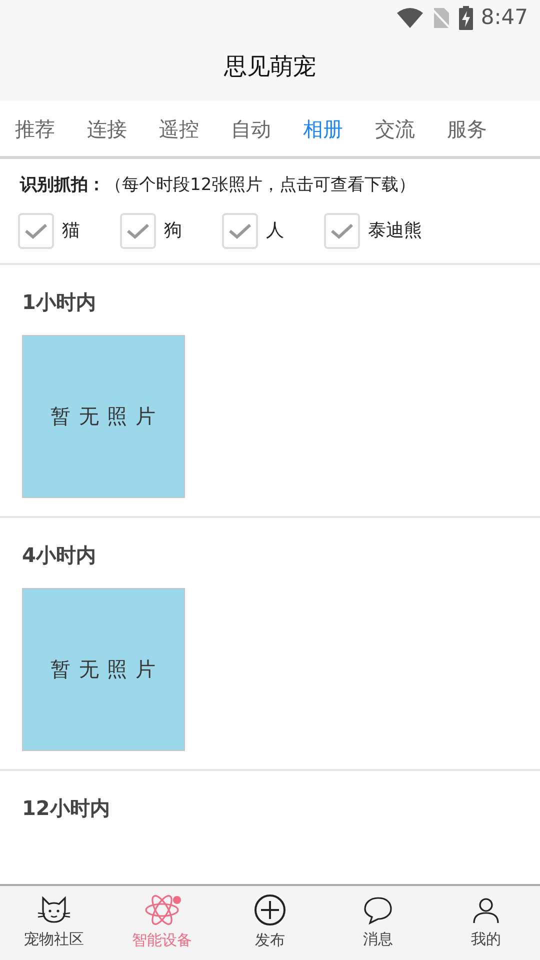 Image resolution: width=540 pixels, height=960 pixels. Describe the element at coordinates (486, 910) in the screenshot. I see `person-icon` at that location.